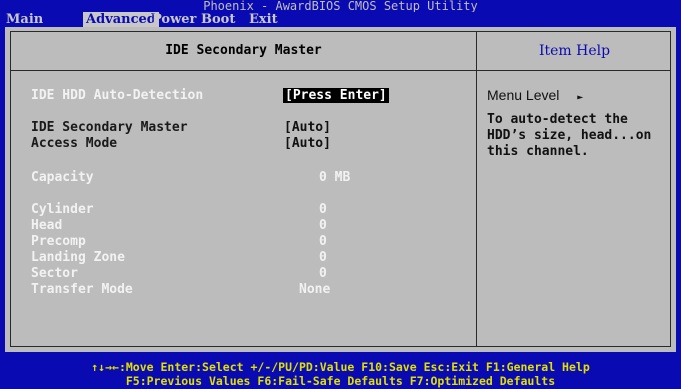 The height and width of the screenshot is (389, 681). Describe the element at coordinates (569, 135) in the screenshot. I see `help-line-2: HDD’s size, head...on` at that location.